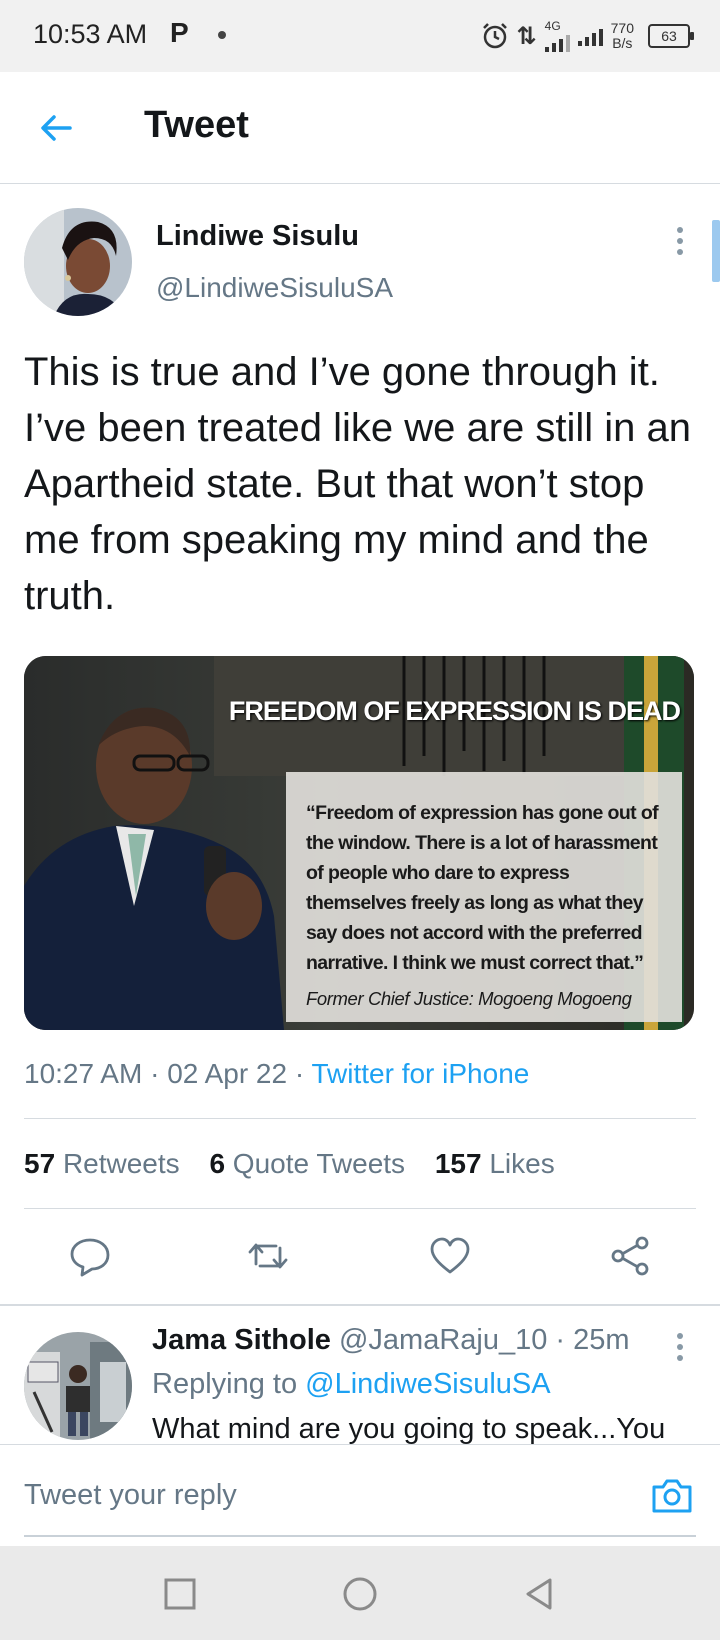 Image resolution: width=720 pixels, height=1640 pixels. Describe the element at coordinates (360, 1258) in the screenshot. I see `tweet-actions` at that location.